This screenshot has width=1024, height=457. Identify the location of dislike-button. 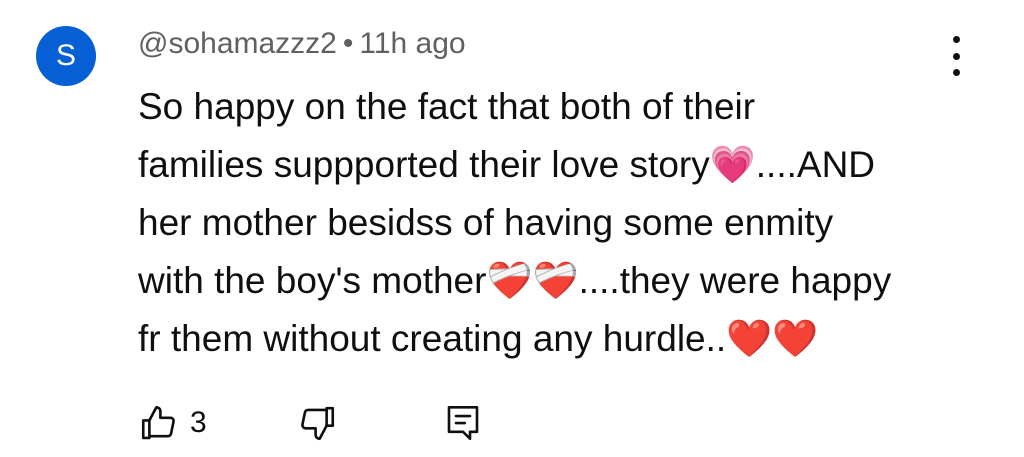
(317, 423).